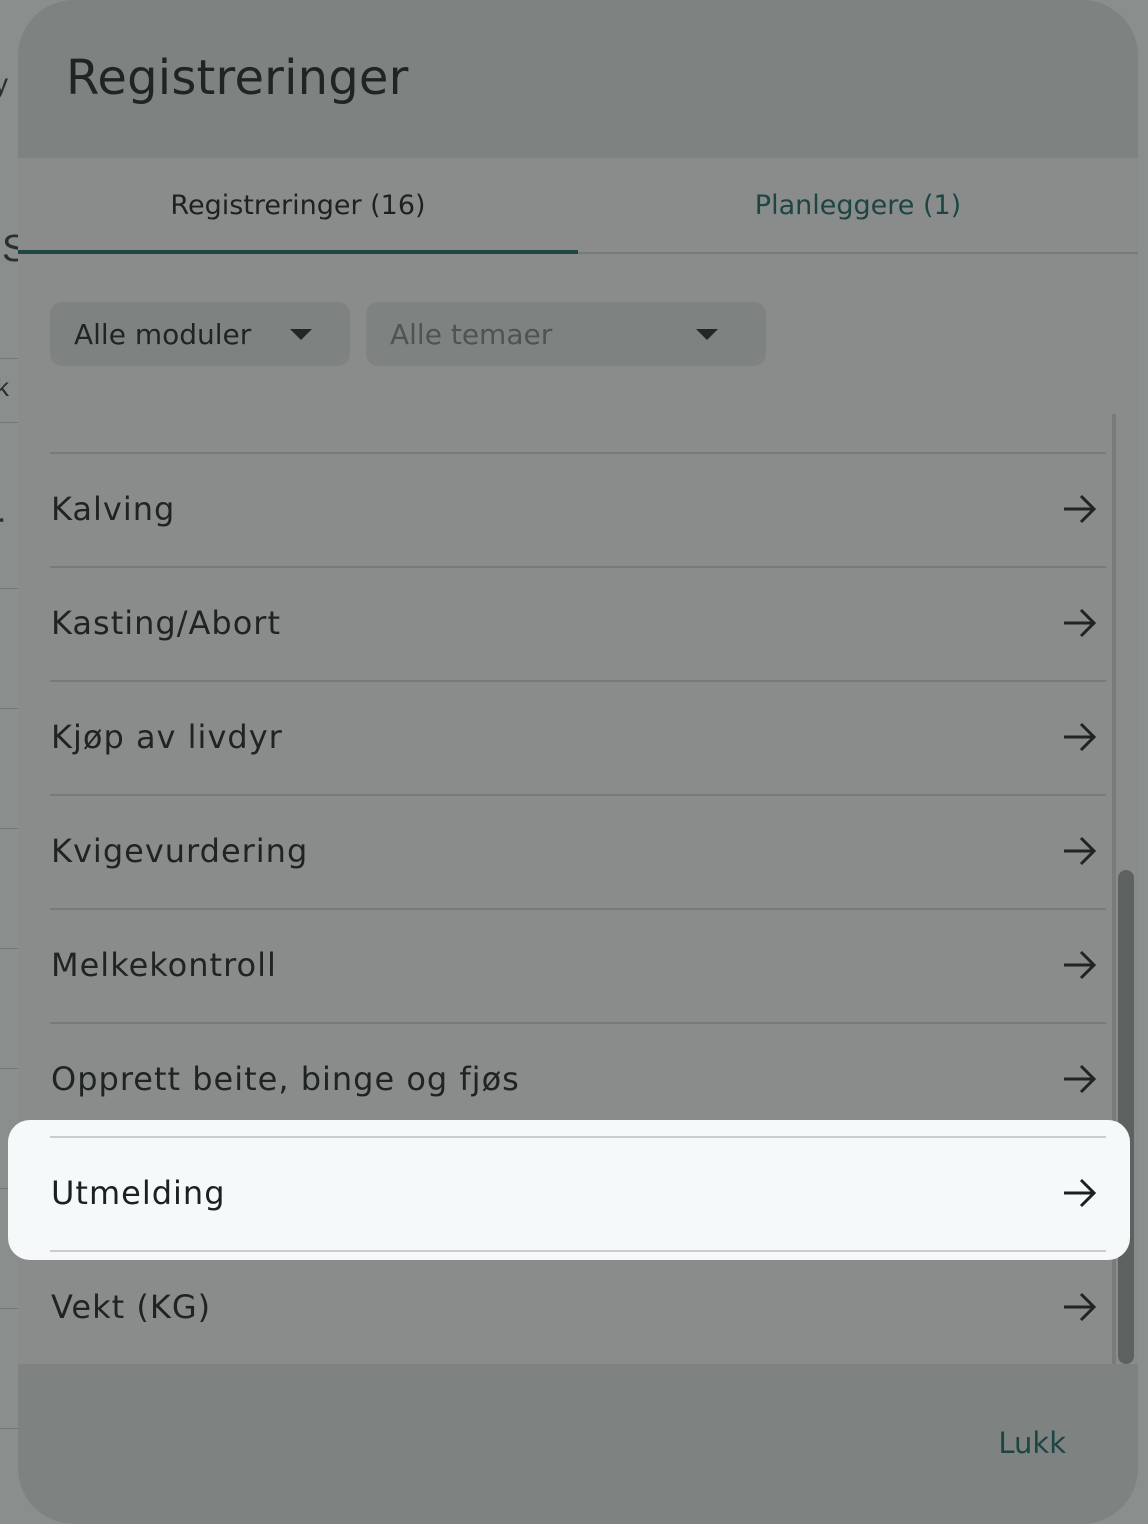  What do you see at coordinates (131, 1307) in the screenshot?
I see `list-item-label: Vekt (KG)` at bounding box center [131, 1307].